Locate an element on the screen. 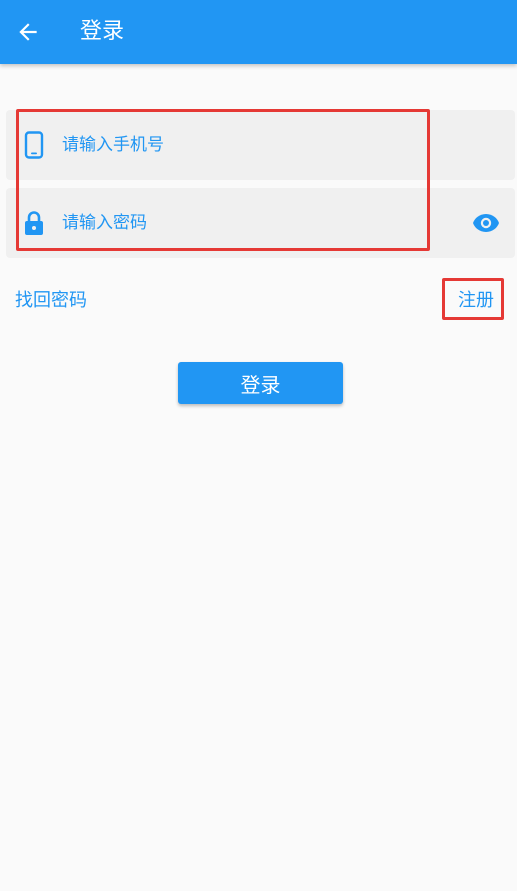 Image resolution: width=517 pixels, height=891 pixels. password-visibility-toggle is located at coordinates (486, 223).